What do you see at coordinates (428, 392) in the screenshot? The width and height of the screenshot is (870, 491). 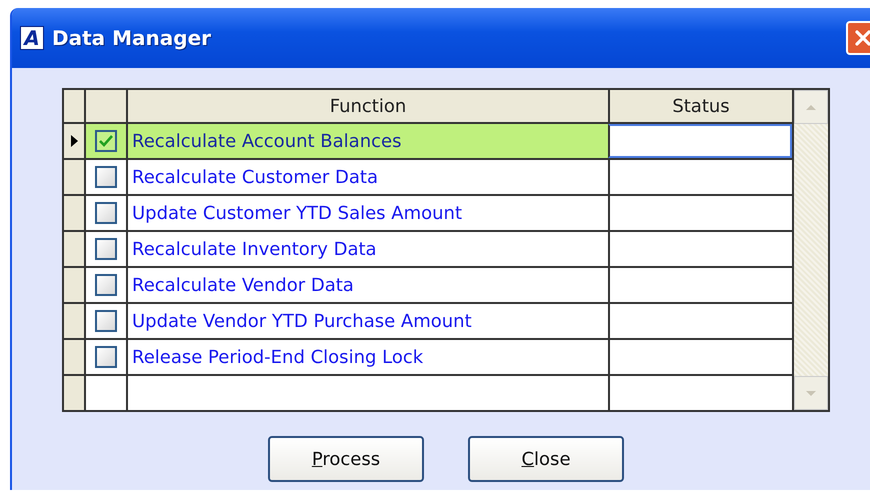 I see `new-row` at bounding box center [428, 392].